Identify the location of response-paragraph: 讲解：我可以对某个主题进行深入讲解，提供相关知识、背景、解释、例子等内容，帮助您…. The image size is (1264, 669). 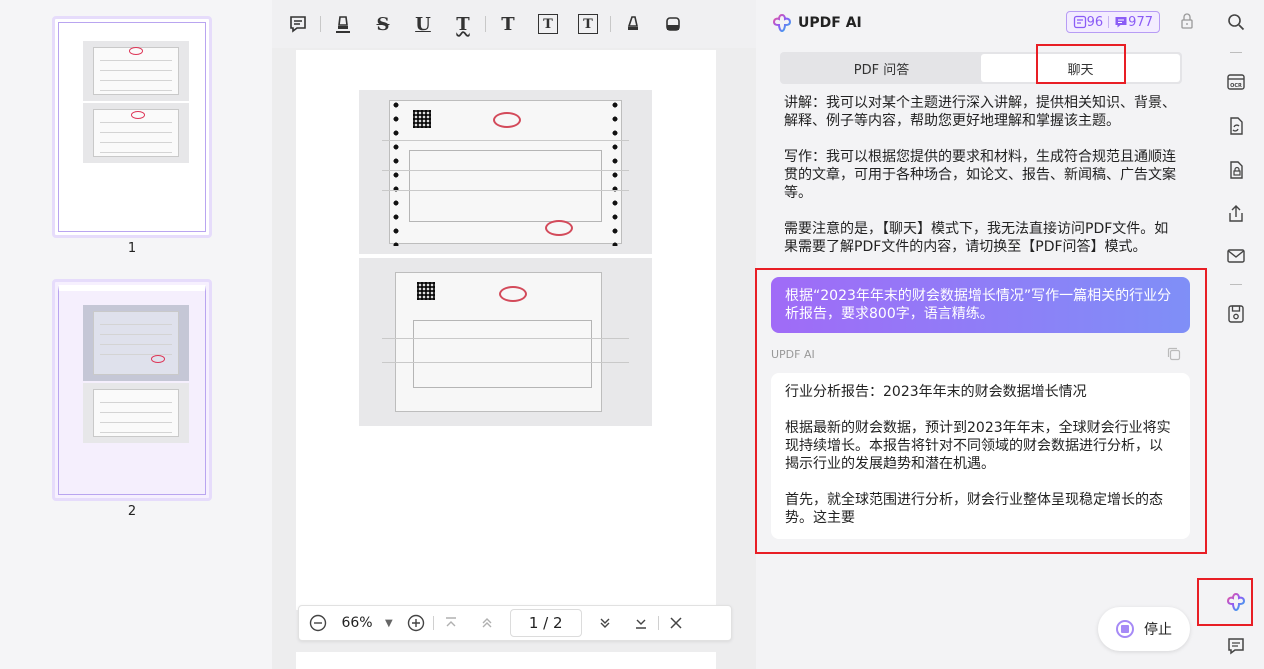
(980, 112).